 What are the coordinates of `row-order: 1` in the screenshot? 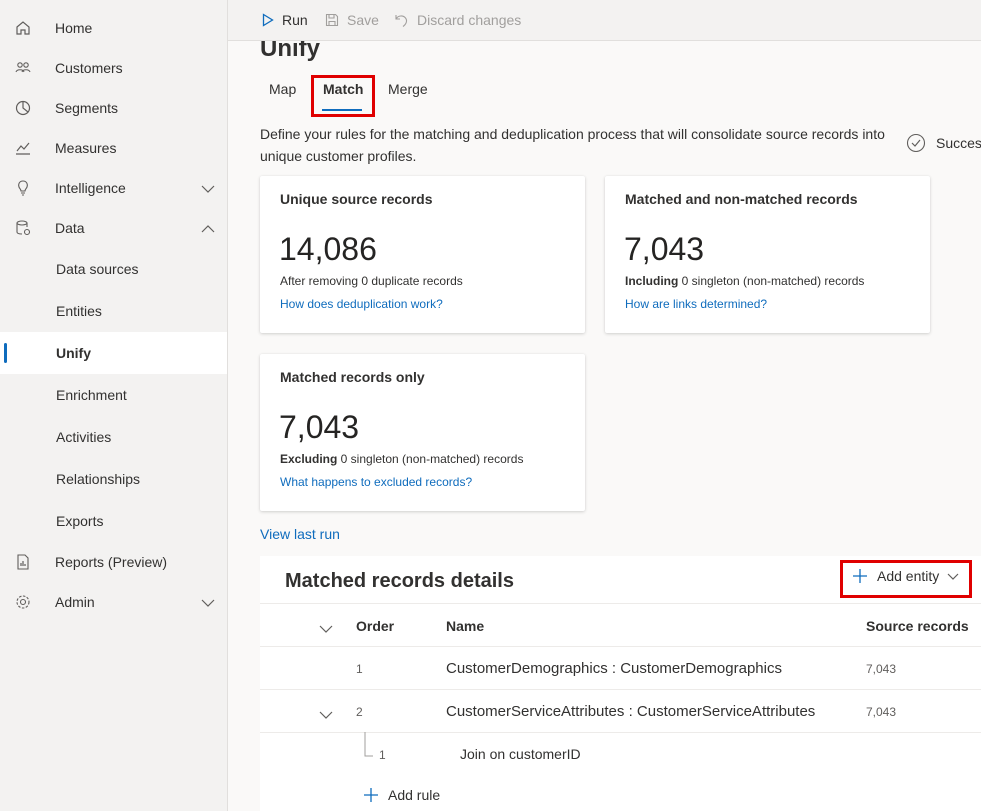 It's located at (359, 669).